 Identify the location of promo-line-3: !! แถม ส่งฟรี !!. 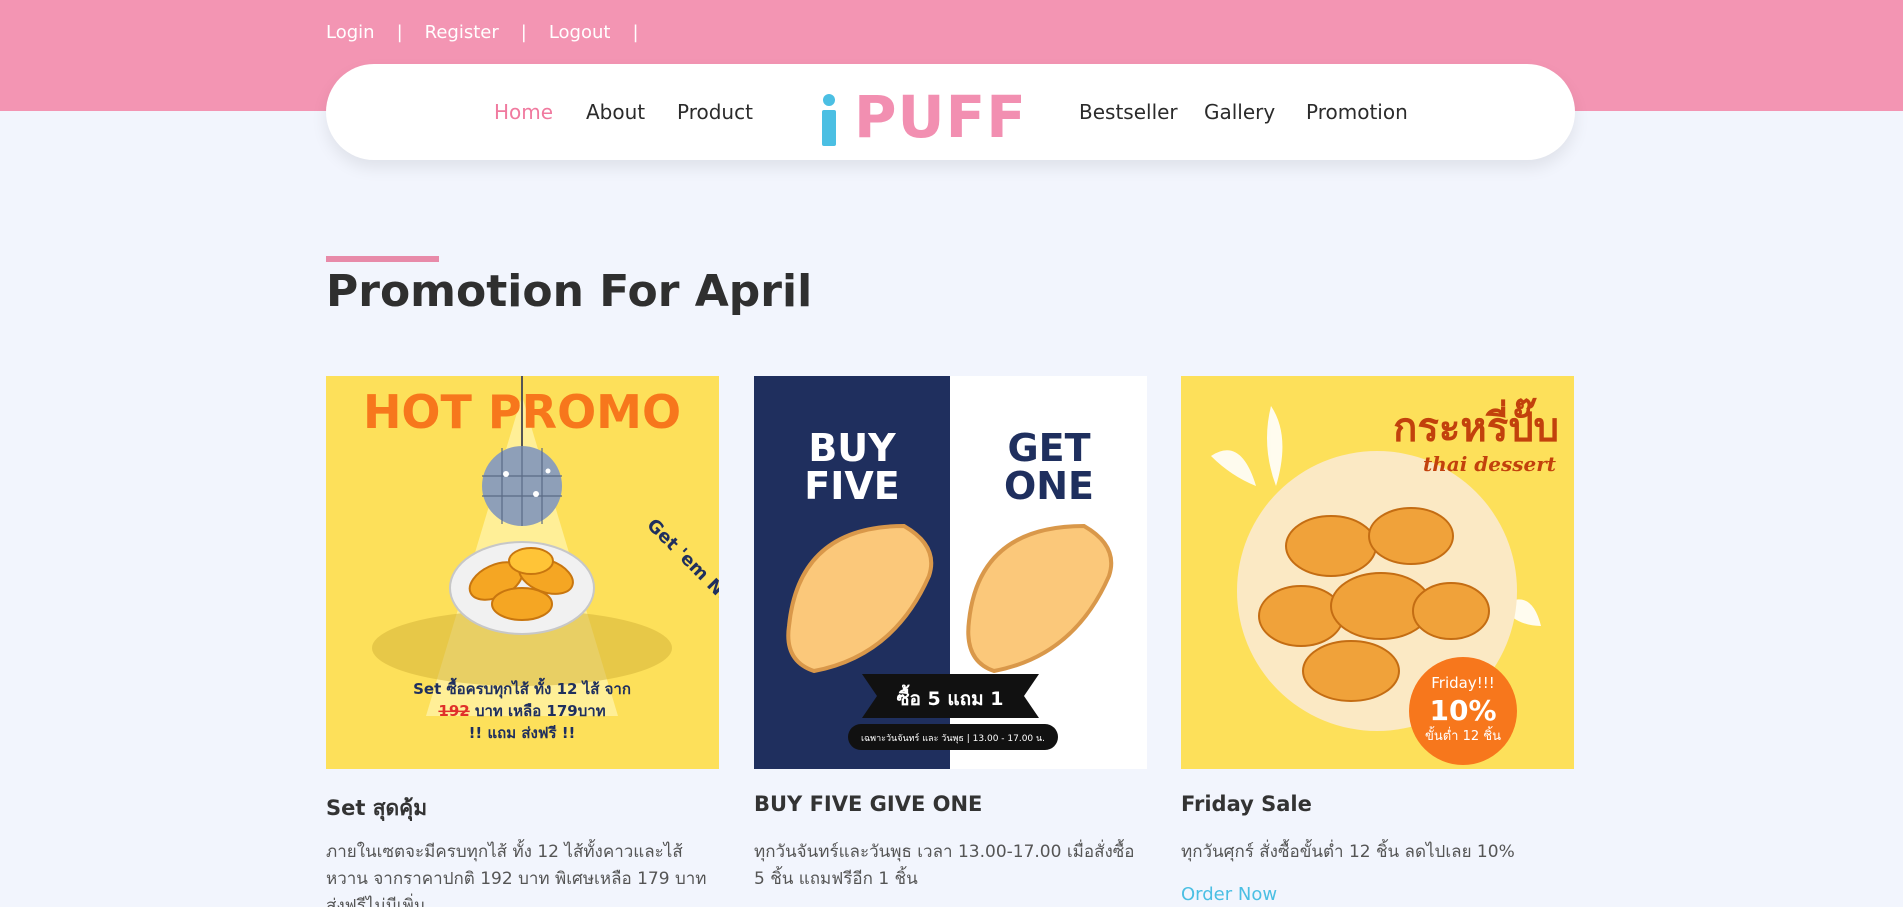
(522, 733).